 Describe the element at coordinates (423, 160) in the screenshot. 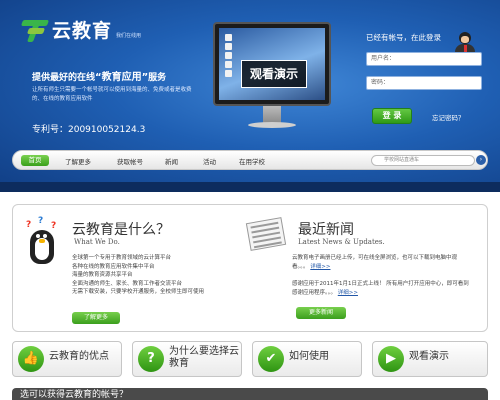

I see `school-search-input: 学校网站直通车` at that location.